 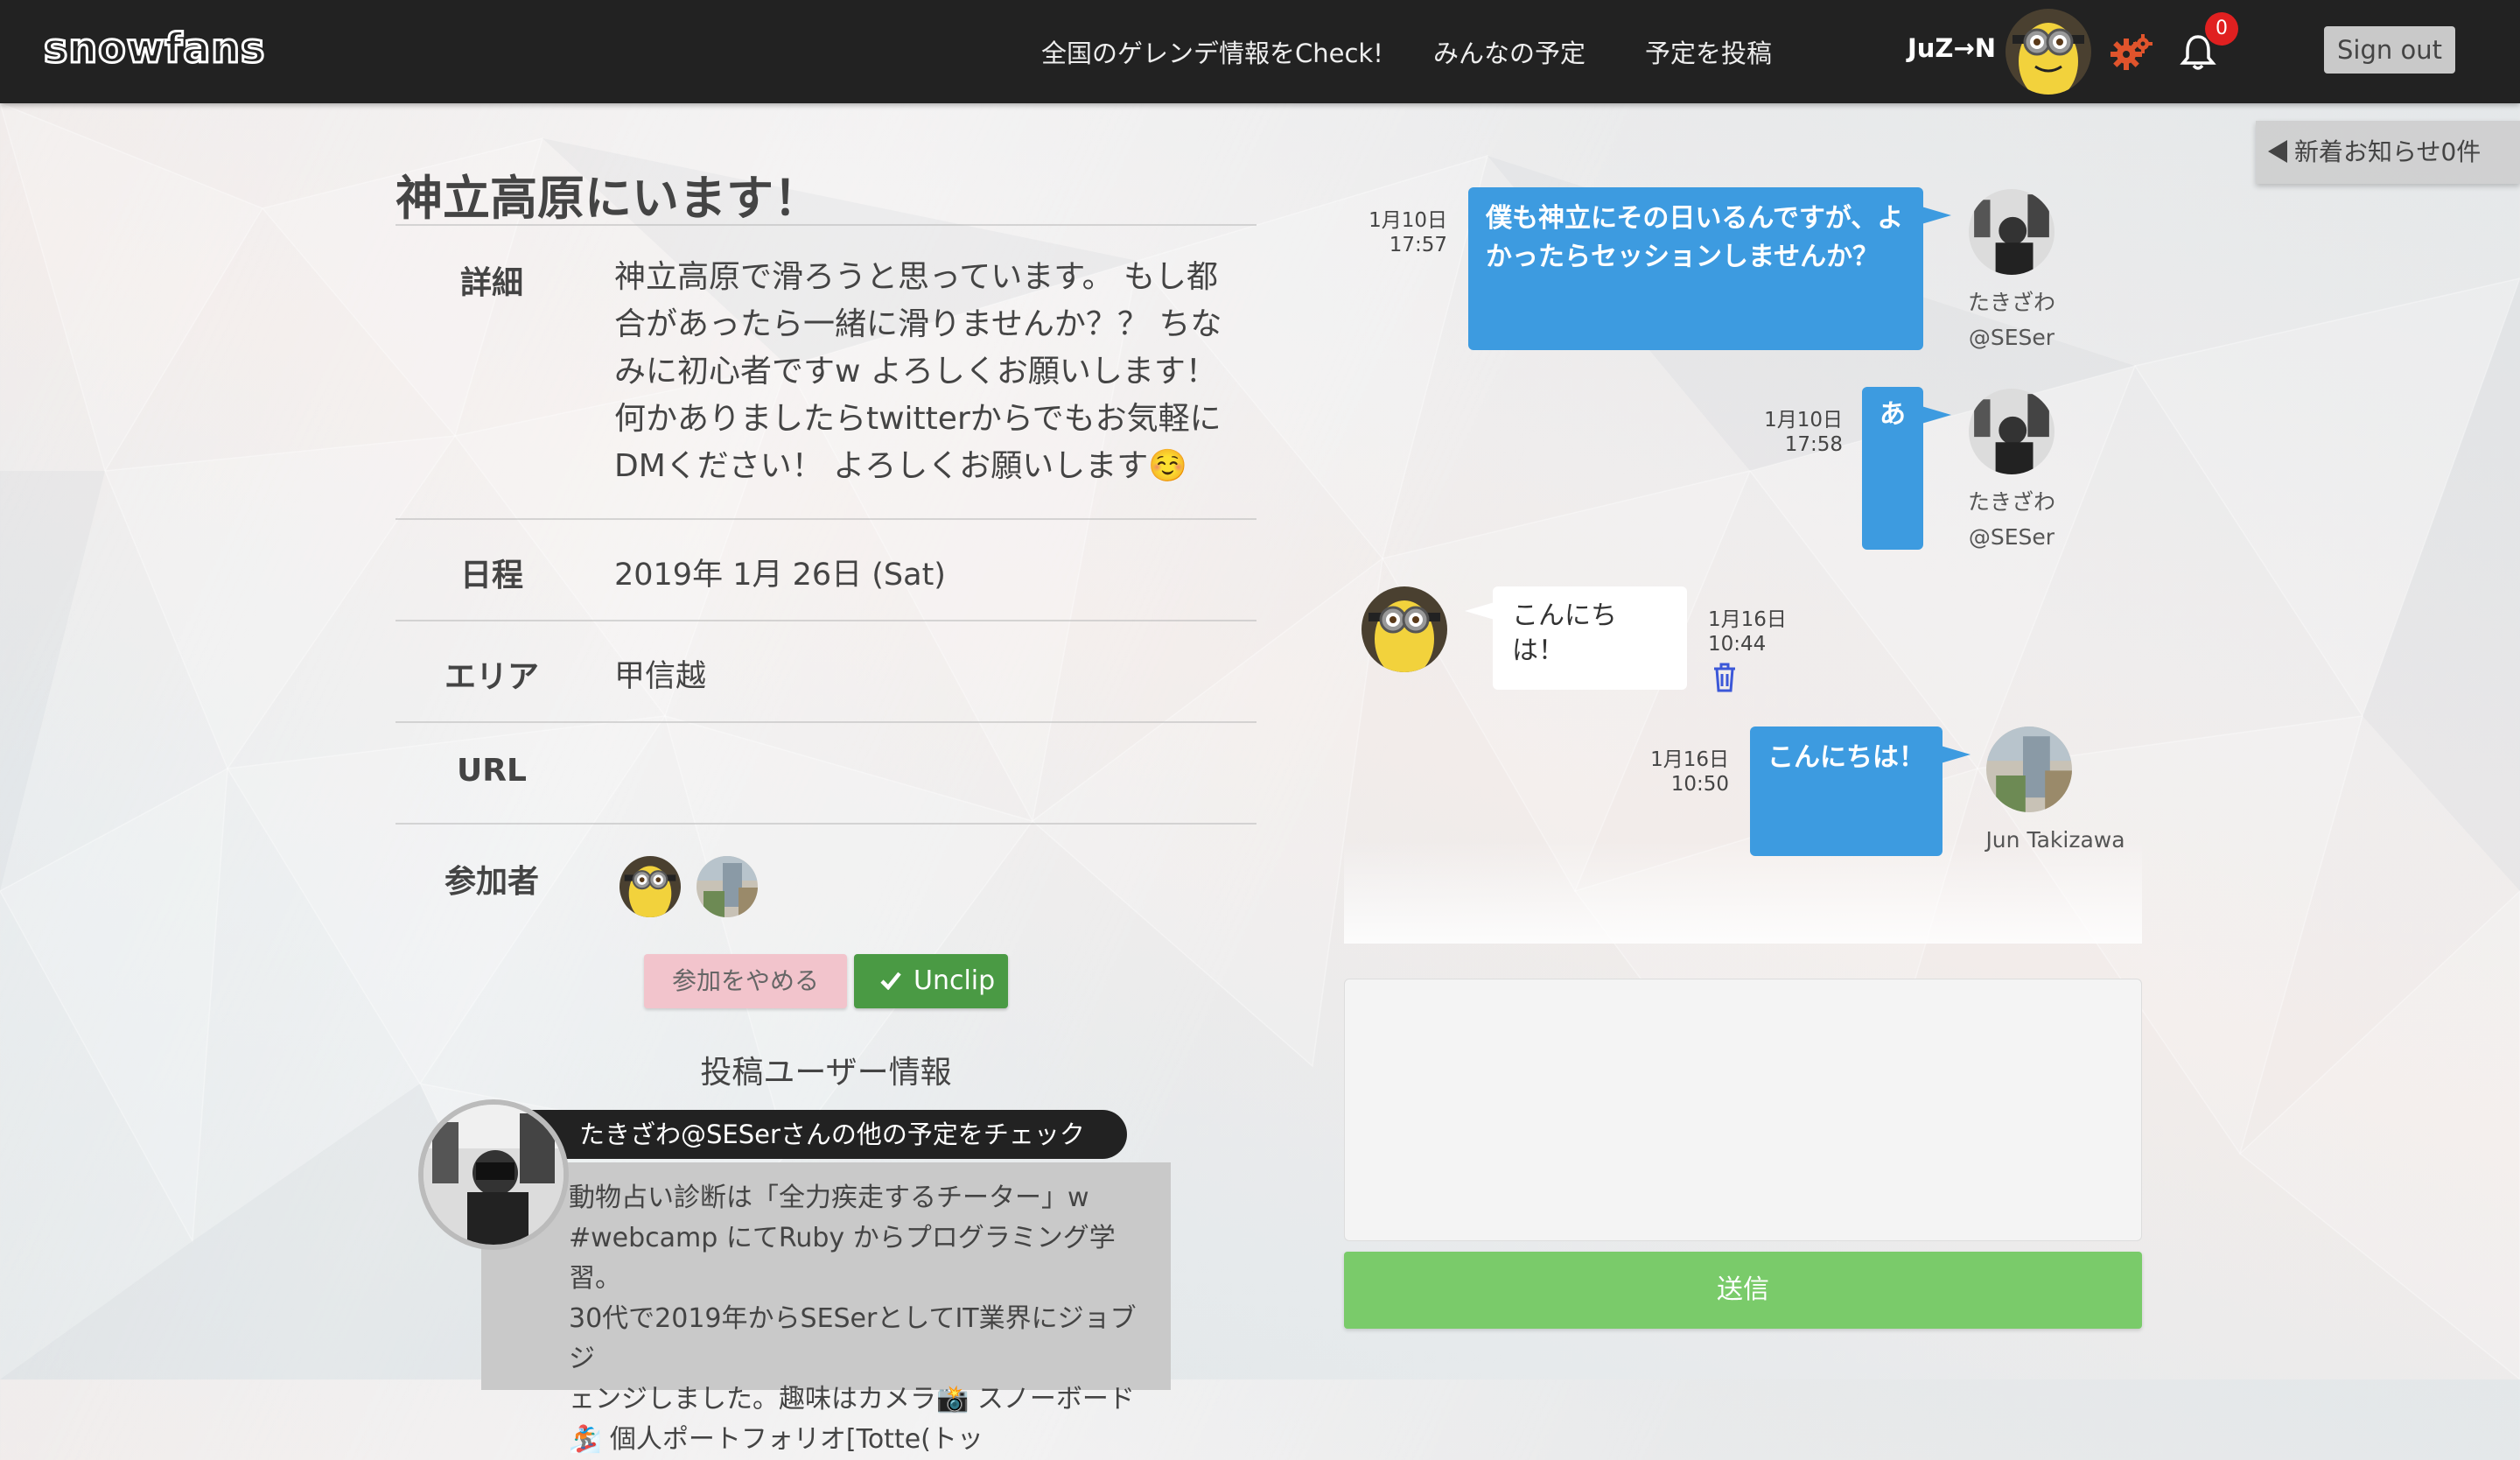 What do you see at coordinates (2277, 151) in the screenshot?
I see `caret-left-icon` at bounding box center [2277, 151].